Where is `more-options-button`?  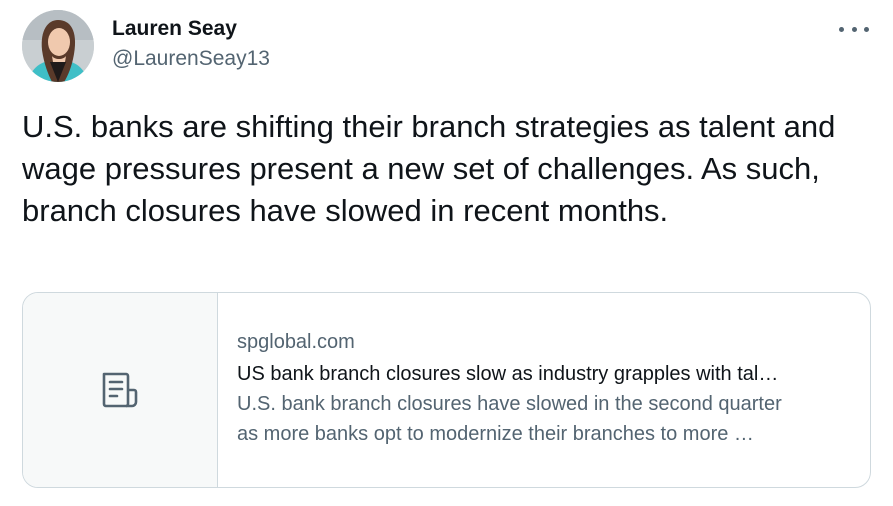 more-options-button is located at coordinates (854, 29).